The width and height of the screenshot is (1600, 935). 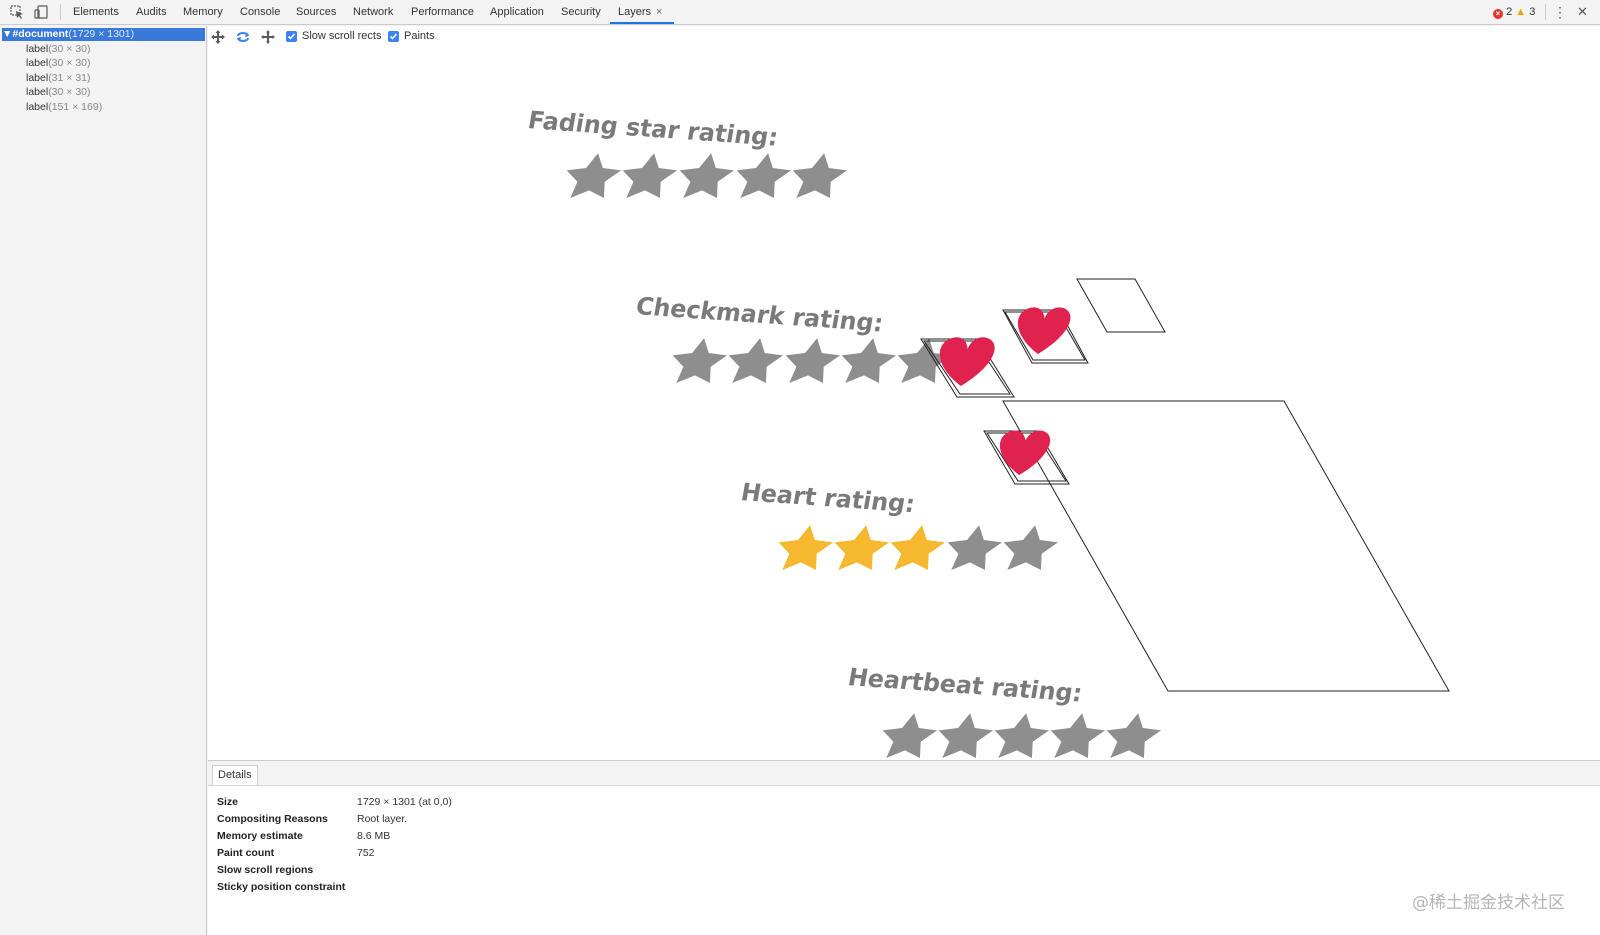 What do you see at coordinates (96, 12) in the screenshot?
I see `tab-elements: Elements` at bounding box center [96, 12].